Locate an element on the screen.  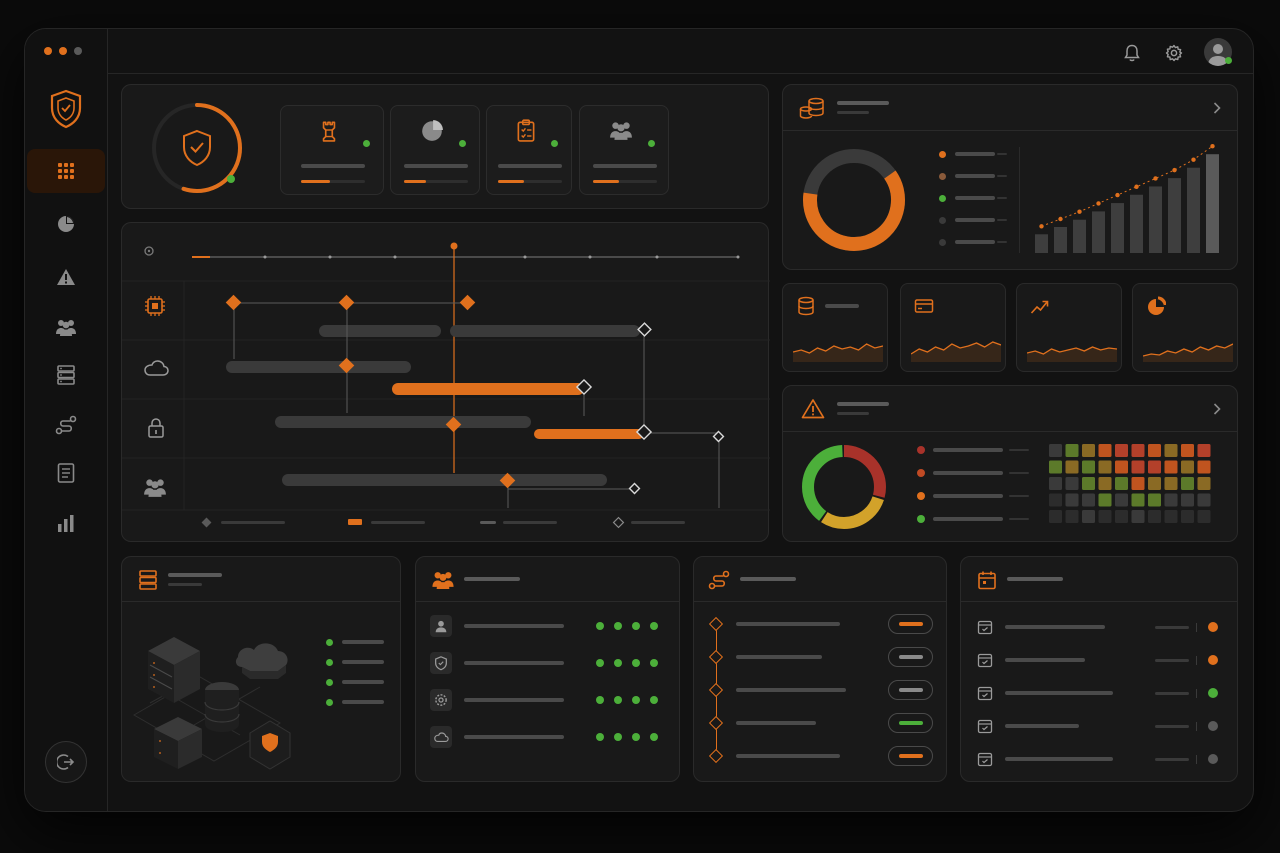
storage-expand-button is located at coordinates (1217, 108).